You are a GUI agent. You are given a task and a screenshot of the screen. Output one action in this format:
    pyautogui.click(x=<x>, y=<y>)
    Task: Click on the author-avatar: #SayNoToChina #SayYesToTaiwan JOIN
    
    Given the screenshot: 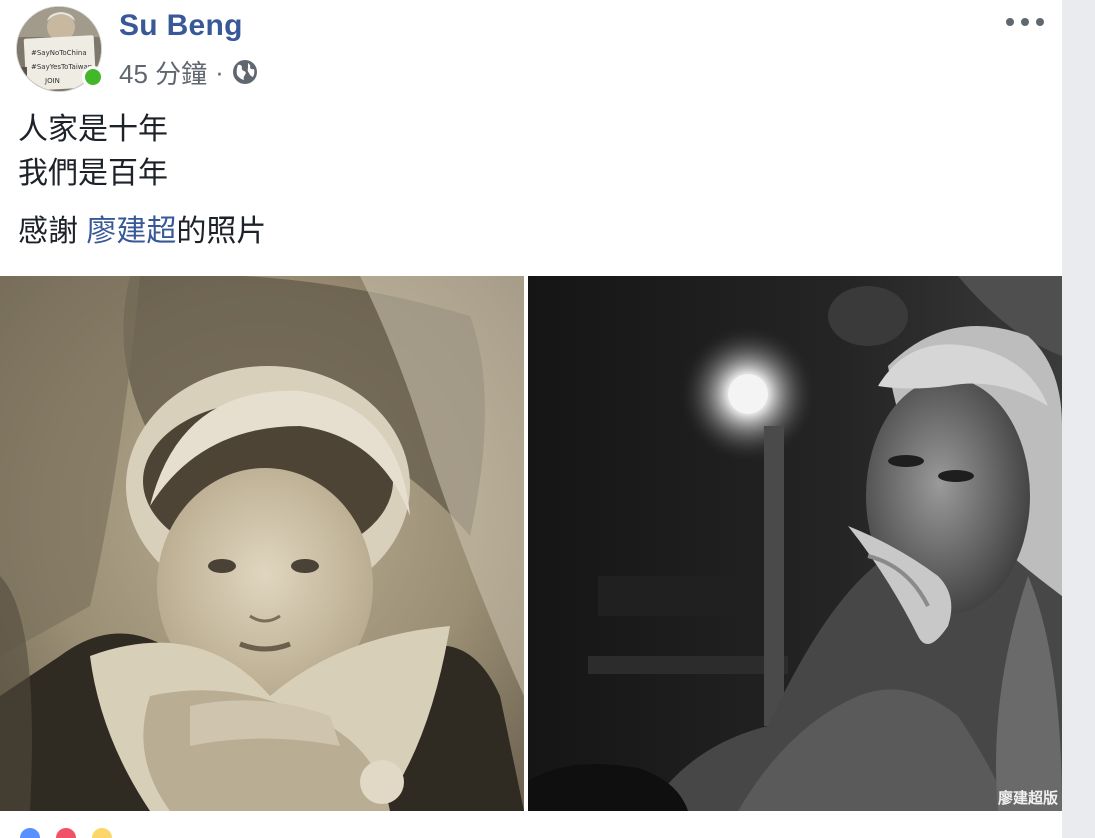 What is the action you would take?
    pyautogui.click(x=60, y=49)
    